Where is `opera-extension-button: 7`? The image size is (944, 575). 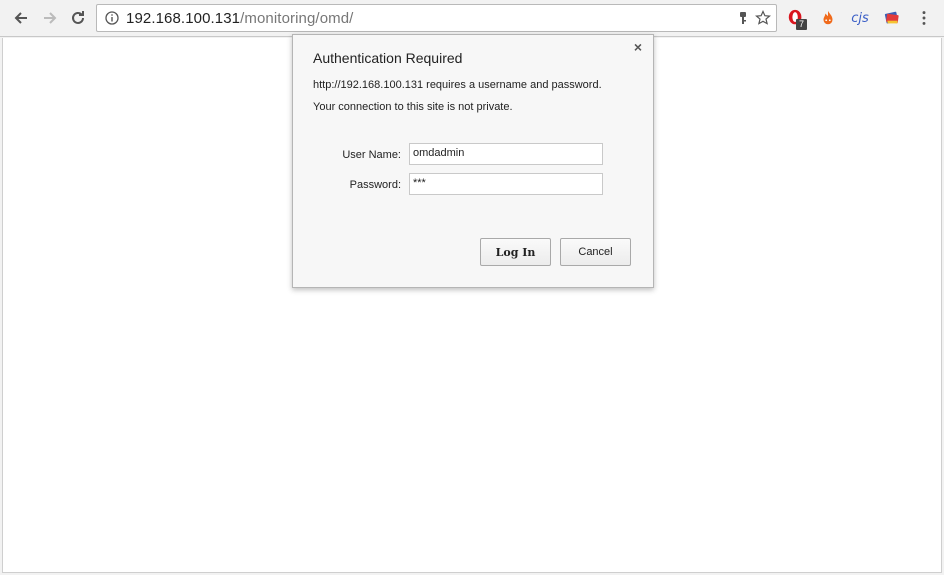 opera-extension-button: 7 is located at coordinates (796, 19).